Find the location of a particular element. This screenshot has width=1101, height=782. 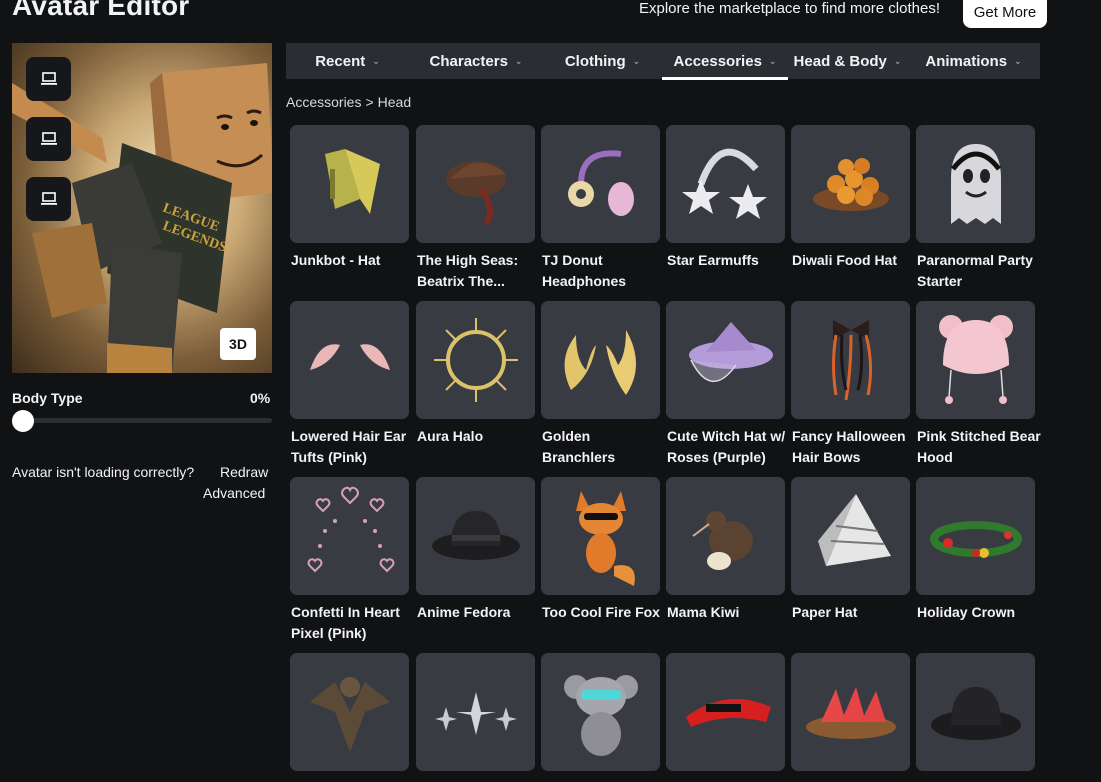

loading-message: Avatar isn't loading correctly? is located at coordinates (103, 472).